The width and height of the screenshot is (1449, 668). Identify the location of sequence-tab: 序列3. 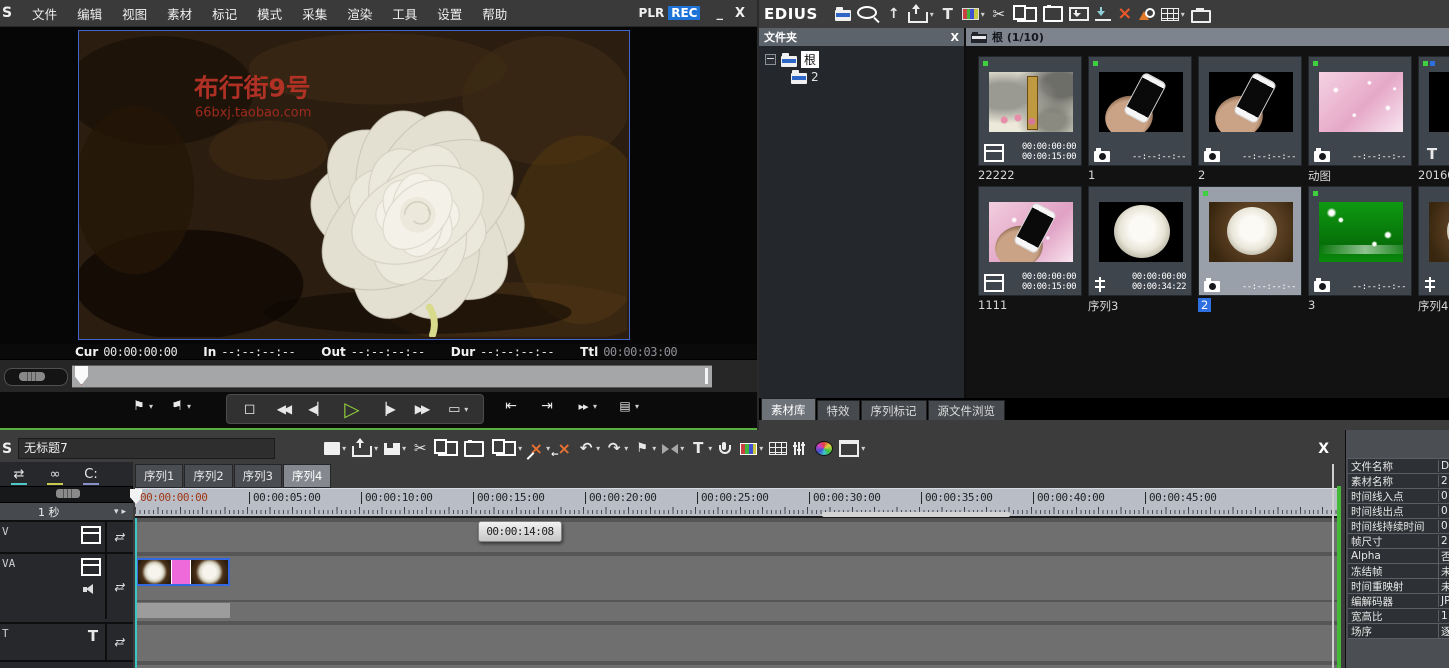
(257, 476).